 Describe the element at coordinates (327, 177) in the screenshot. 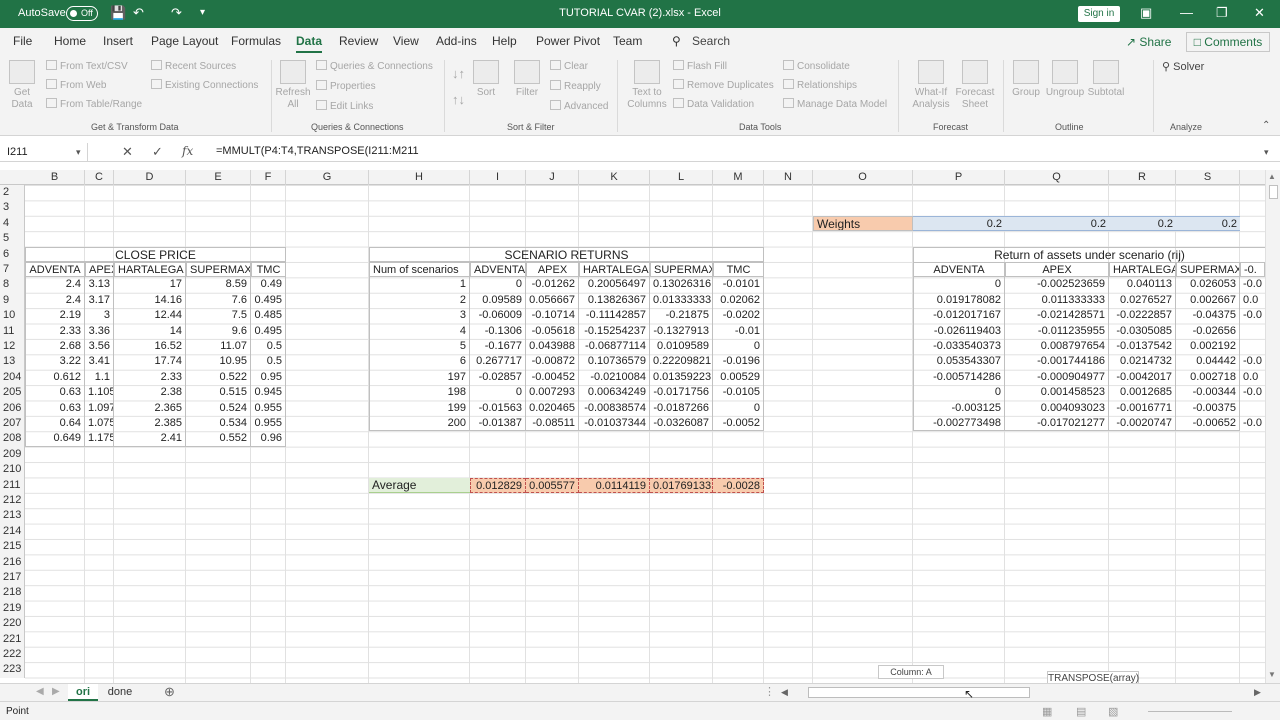

I see `column-header-g: G` at that location.